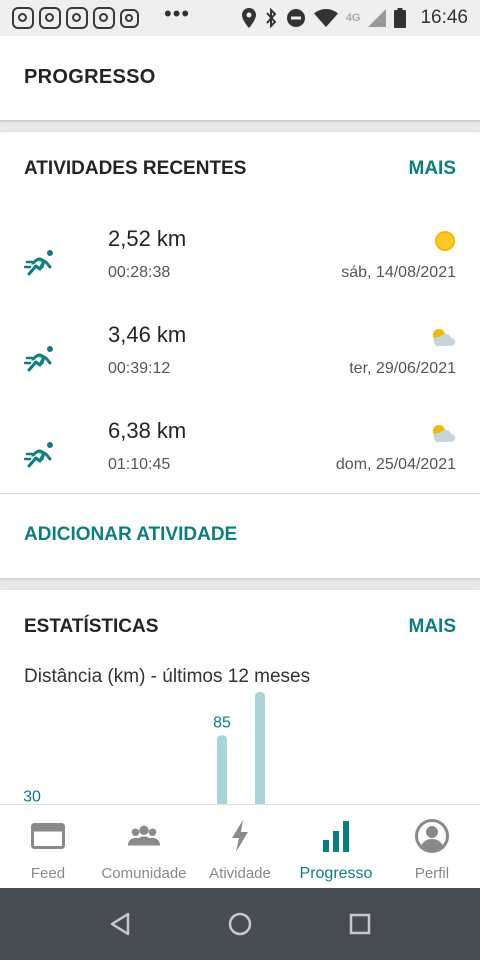 Image resolution: width=480 pixels, height=960 pixels. I want to click on nav-profile: Perfil, so click(432, 846).